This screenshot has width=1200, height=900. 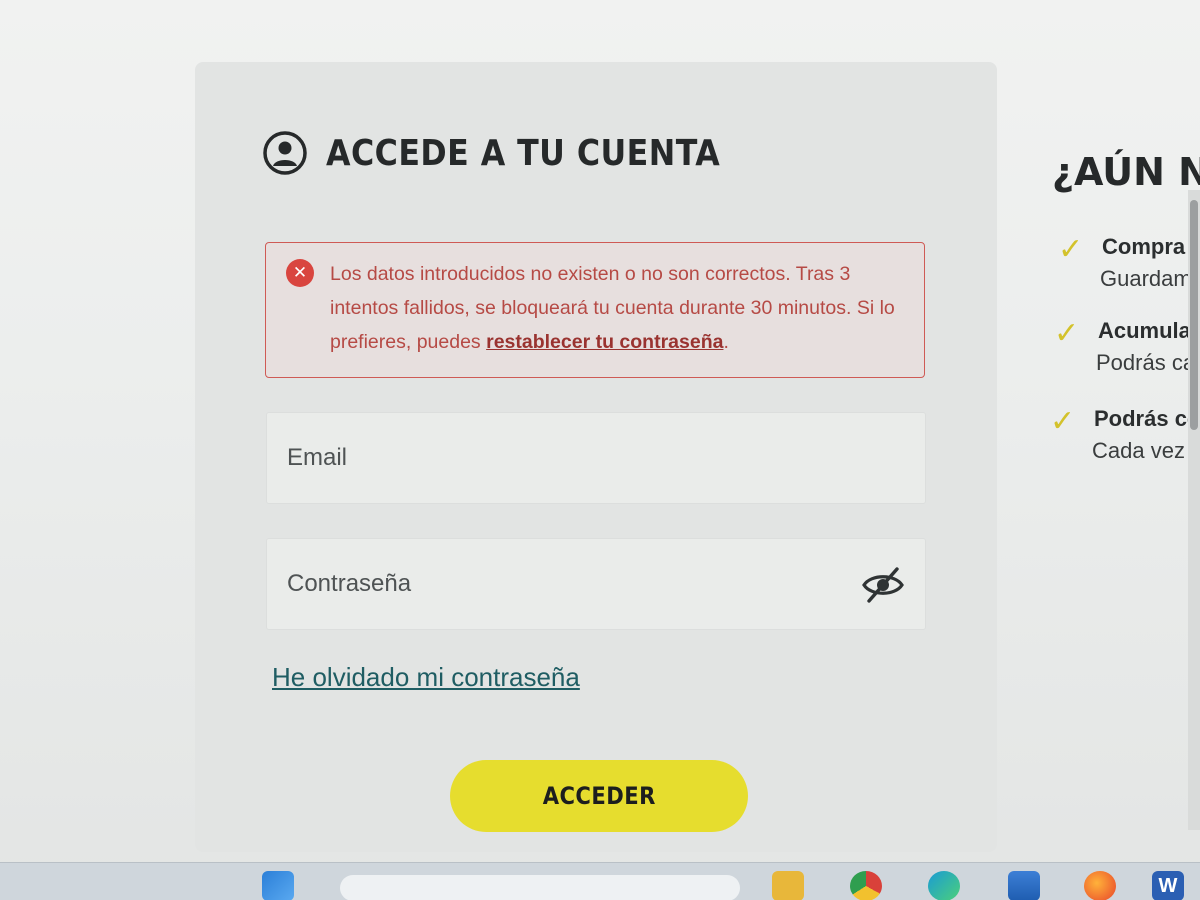 I want to click on benefit-title: Acumula, so click(x=1144, y=330).